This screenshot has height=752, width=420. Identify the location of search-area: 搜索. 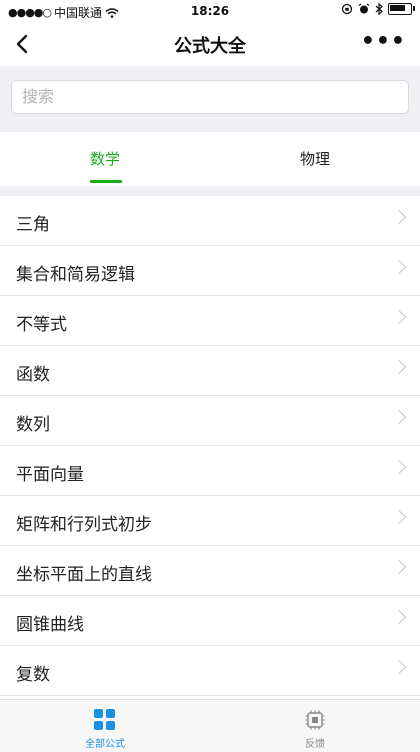
(210, 99).